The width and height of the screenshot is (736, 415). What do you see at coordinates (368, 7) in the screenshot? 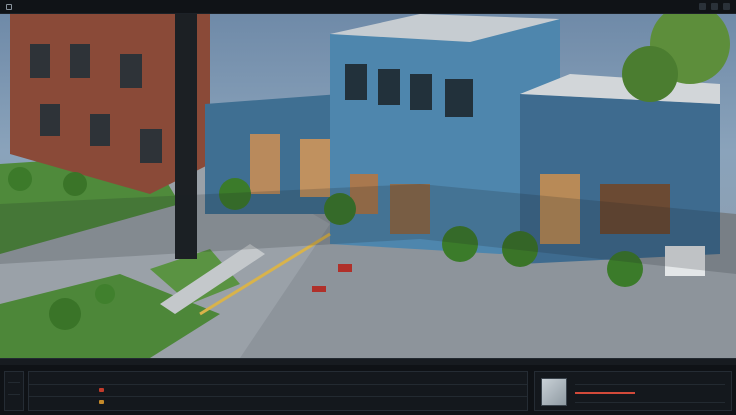
I see `title-bar` at bounding box center [368, 7].